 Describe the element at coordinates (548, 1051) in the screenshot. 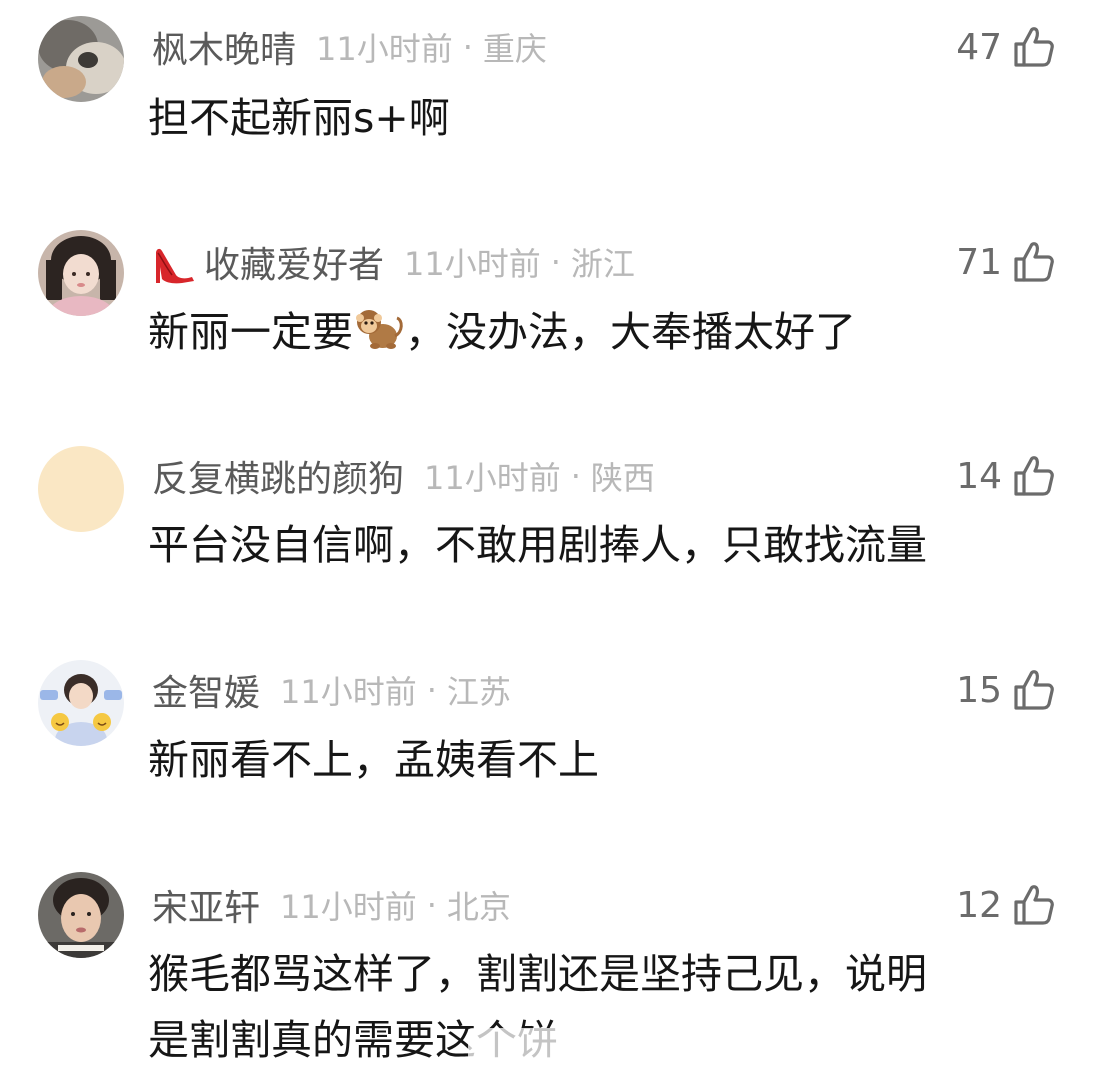

I see `watermark-overlay` at that location.